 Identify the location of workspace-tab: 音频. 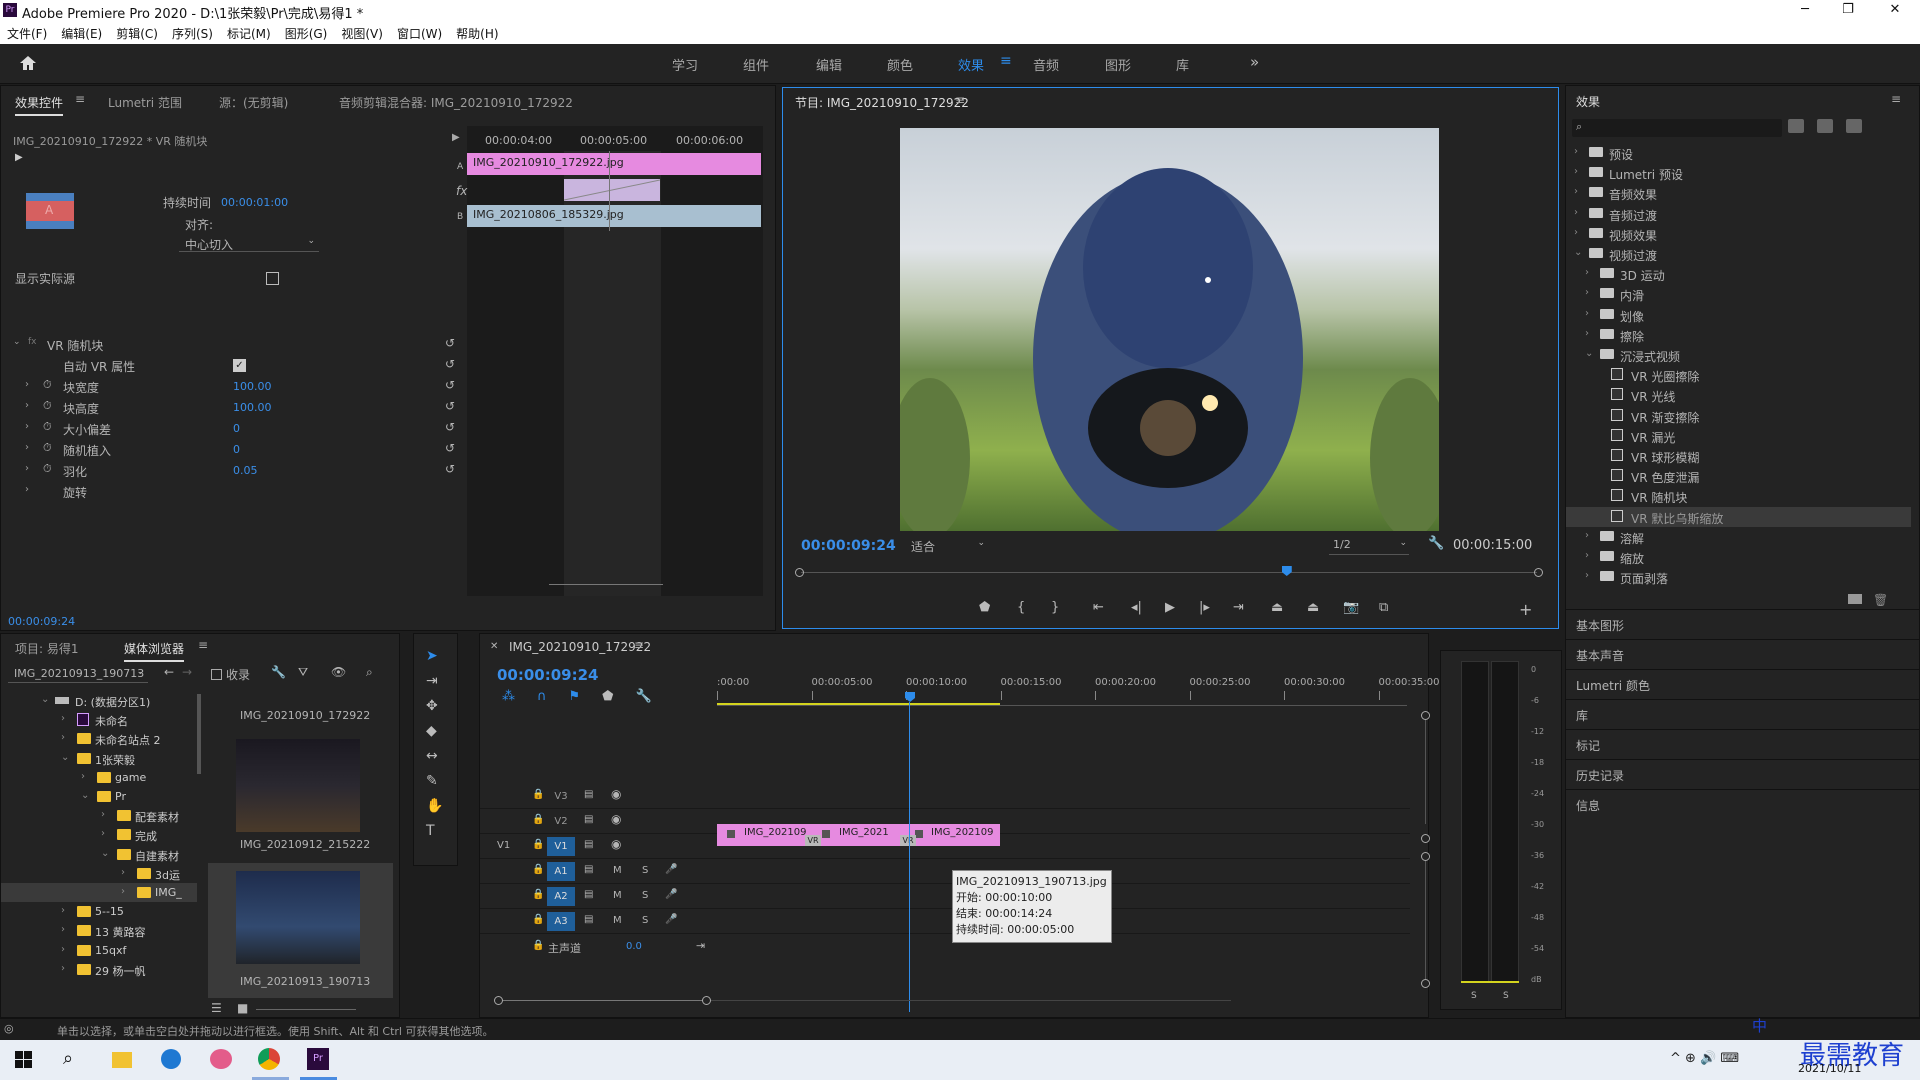
(1046, 64).